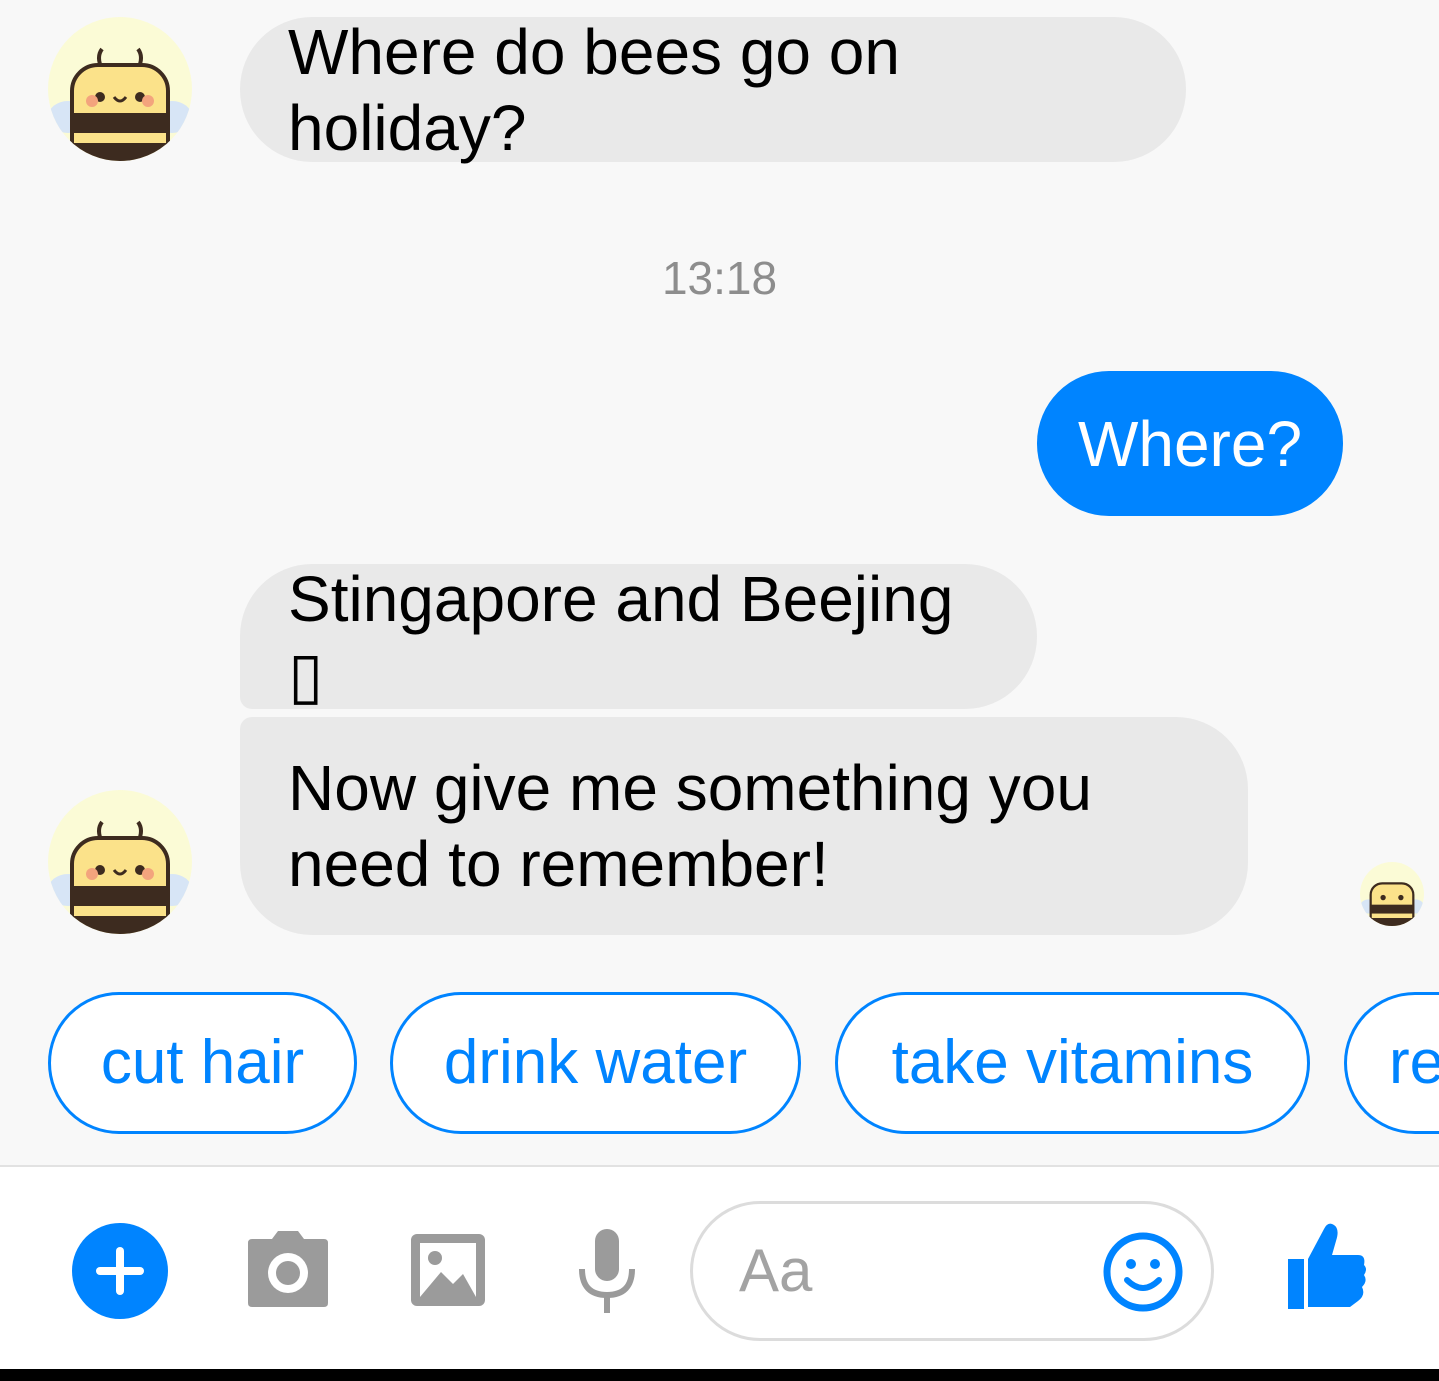 The width and height of the screenshot is (1439, 1381). I want to click on microphone-icon, so click(607, 1272).